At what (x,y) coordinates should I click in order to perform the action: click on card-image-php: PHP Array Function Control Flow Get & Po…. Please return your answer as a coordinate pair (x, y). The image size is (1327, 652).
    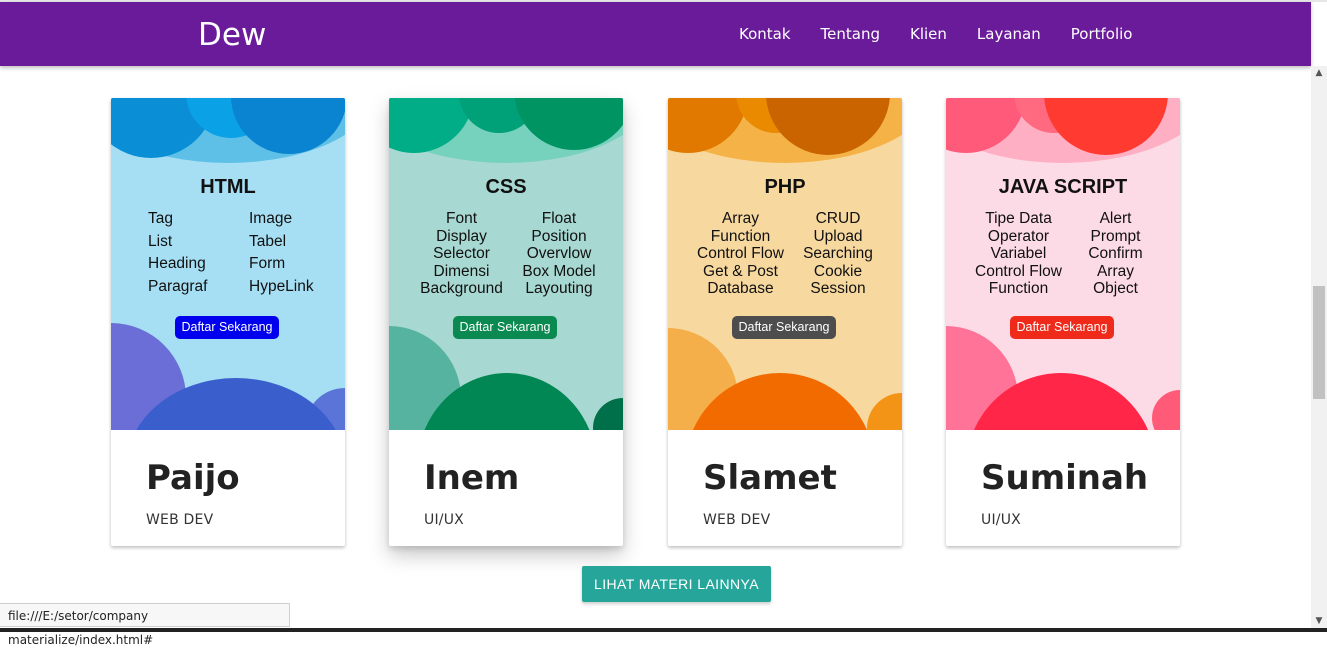
    Looking at the image, I should click on (785, 264).